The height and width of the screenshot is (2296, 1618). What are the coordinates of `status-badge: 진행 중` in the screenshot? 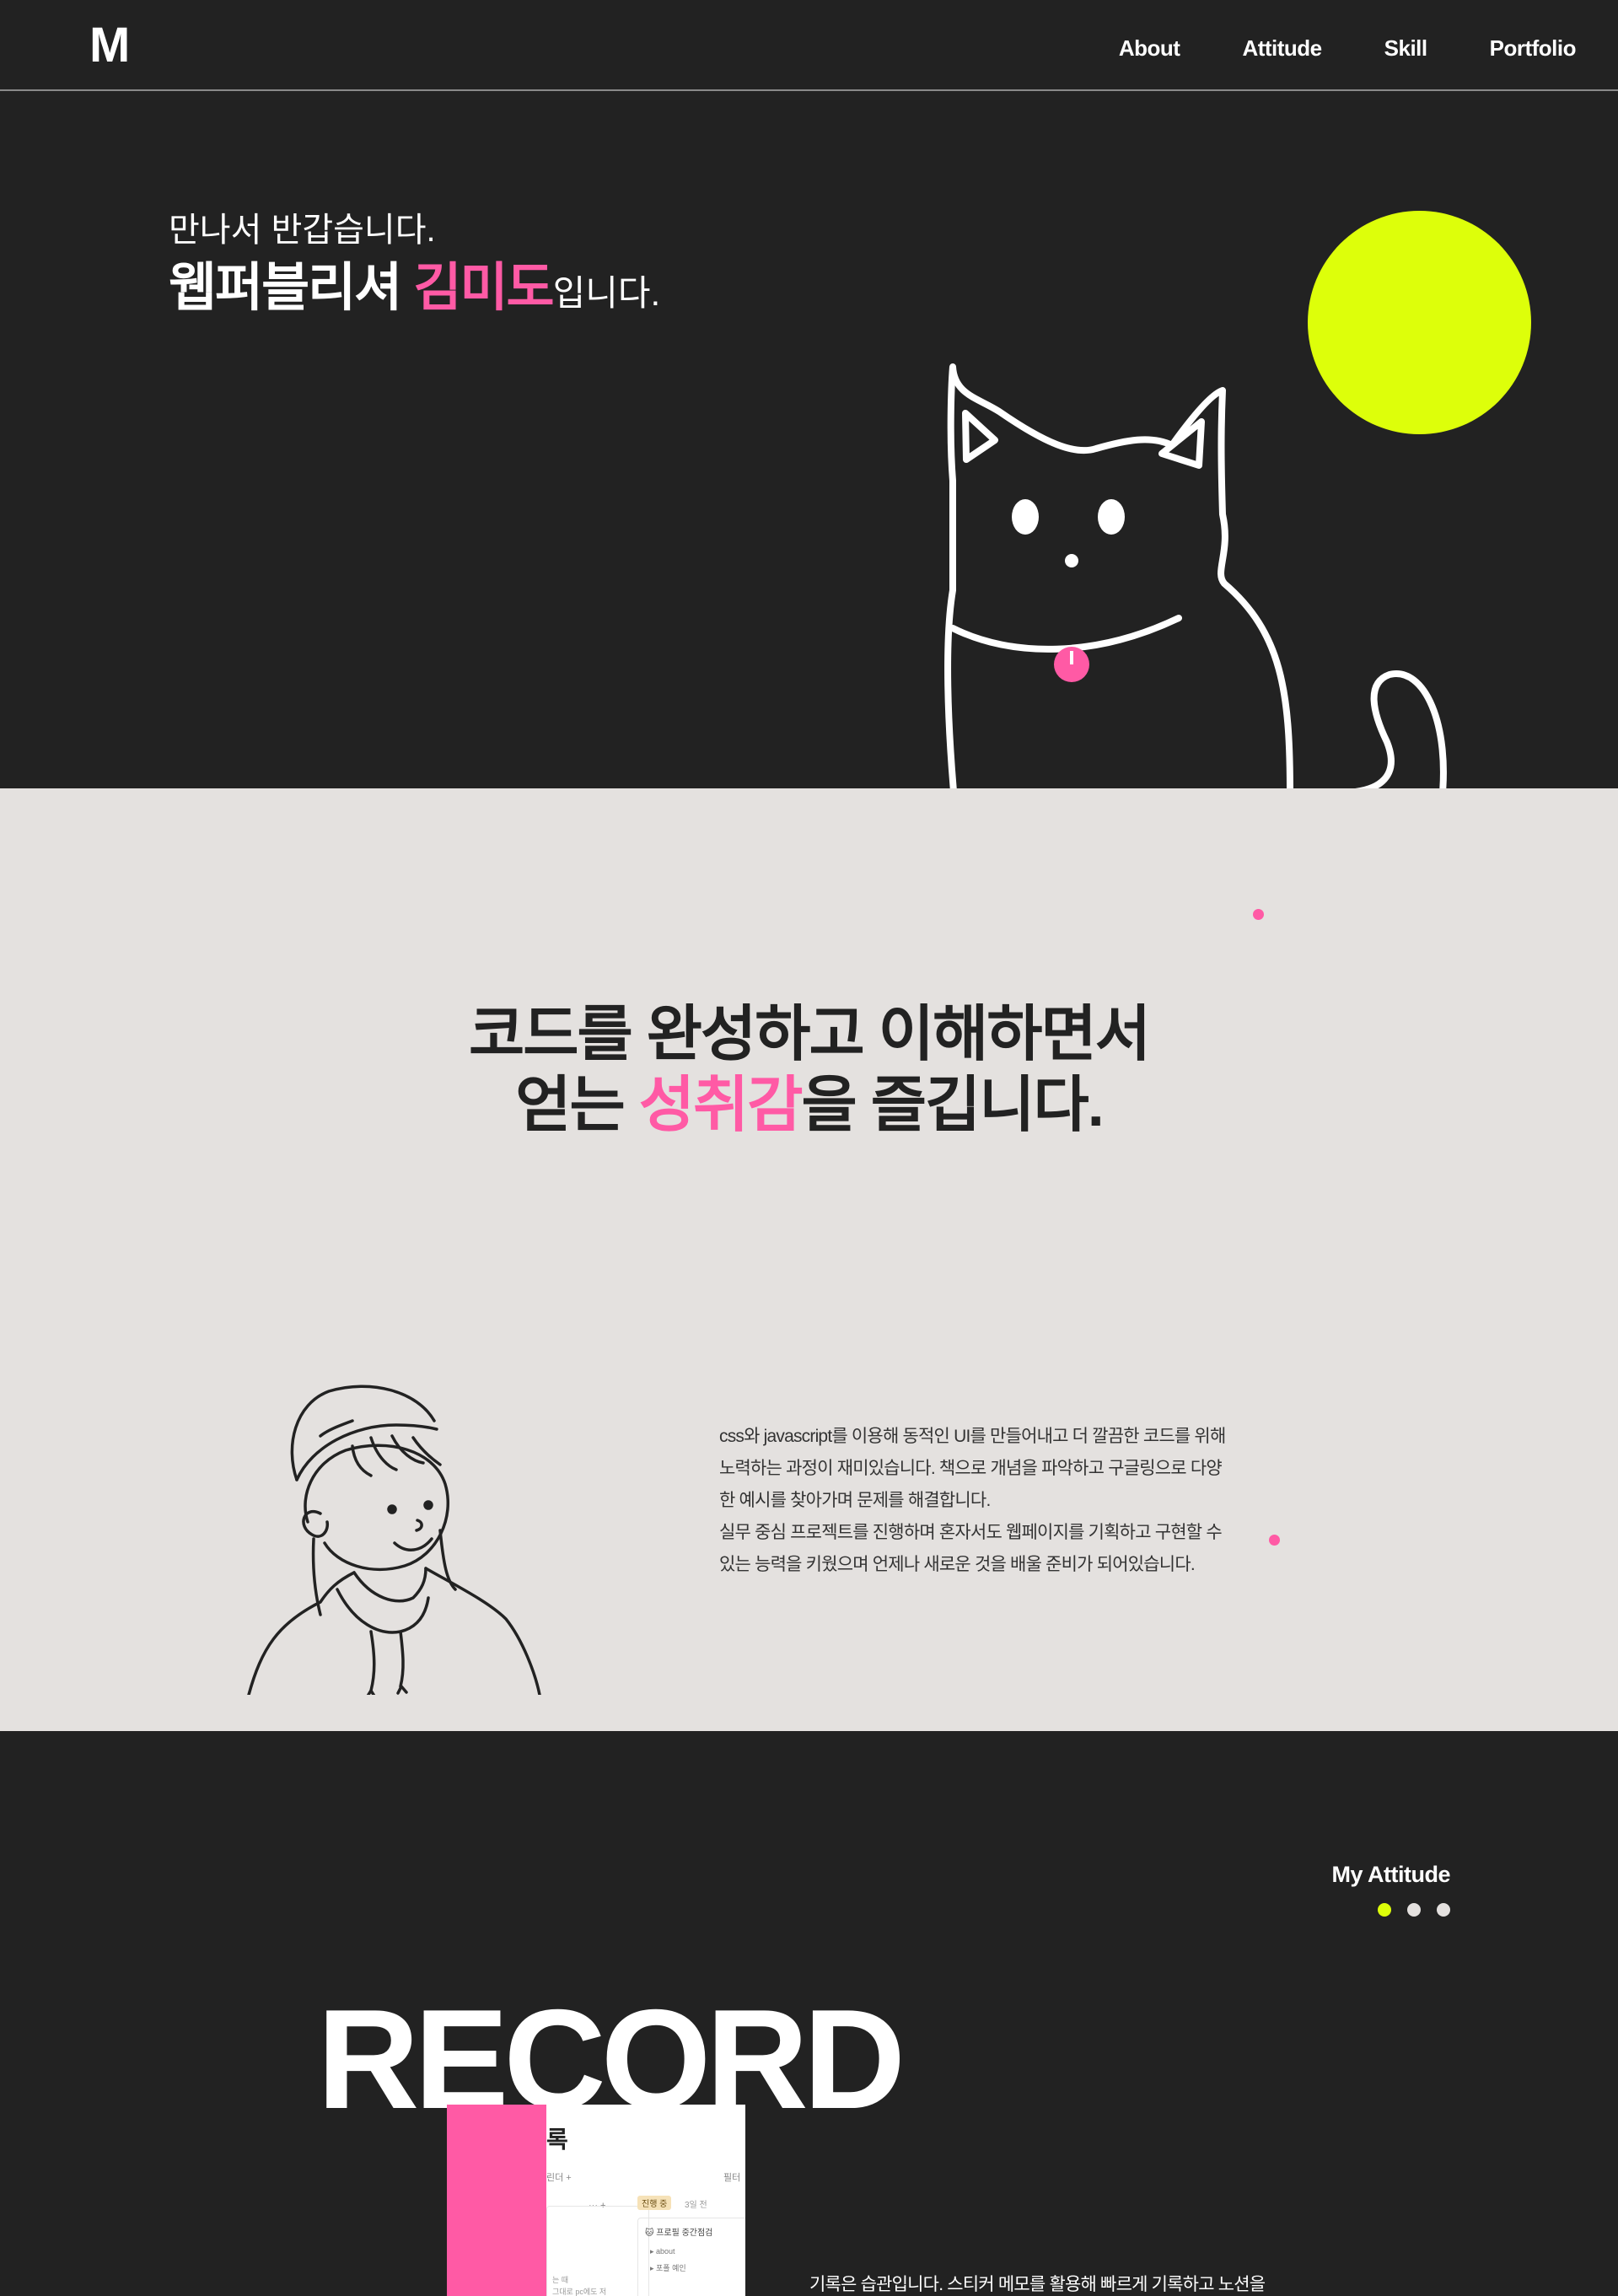 It's located at (654, 2203).